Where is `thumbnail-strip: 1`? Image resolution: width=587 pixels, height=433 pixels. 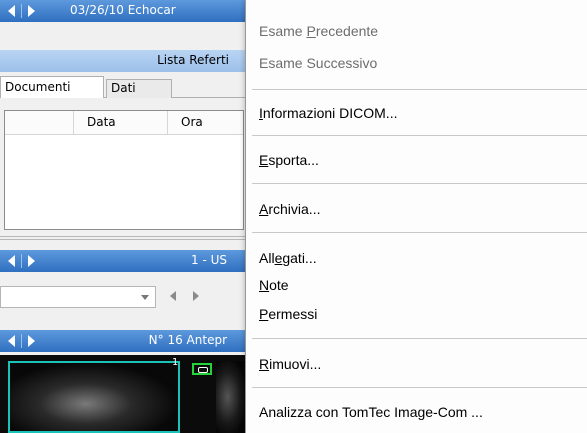 thumbnail-strip: 1 is located at coordinates (122, 394).